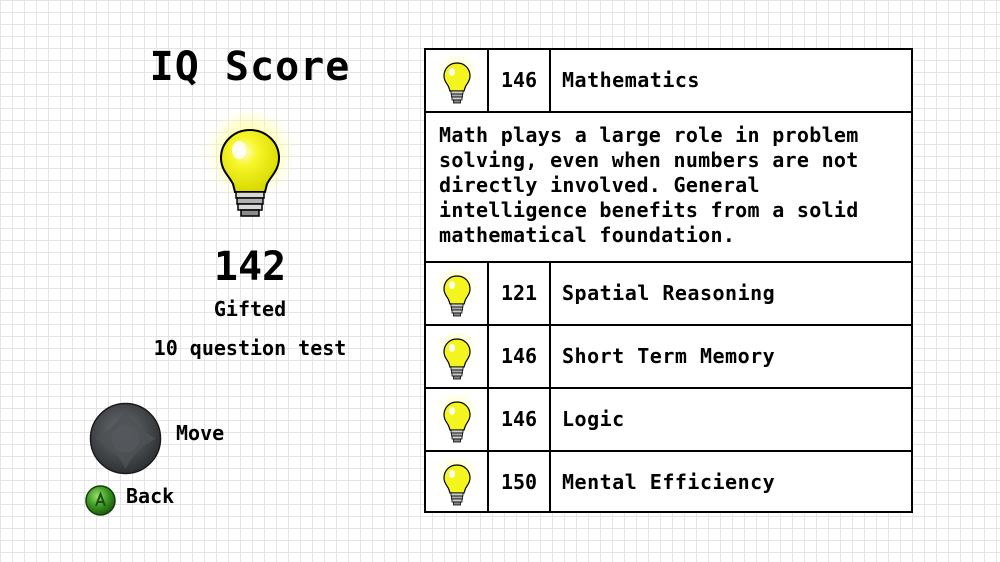 This screenshot has width=1000, height=562. I want to click on category-score: 121, so click(520, 293).